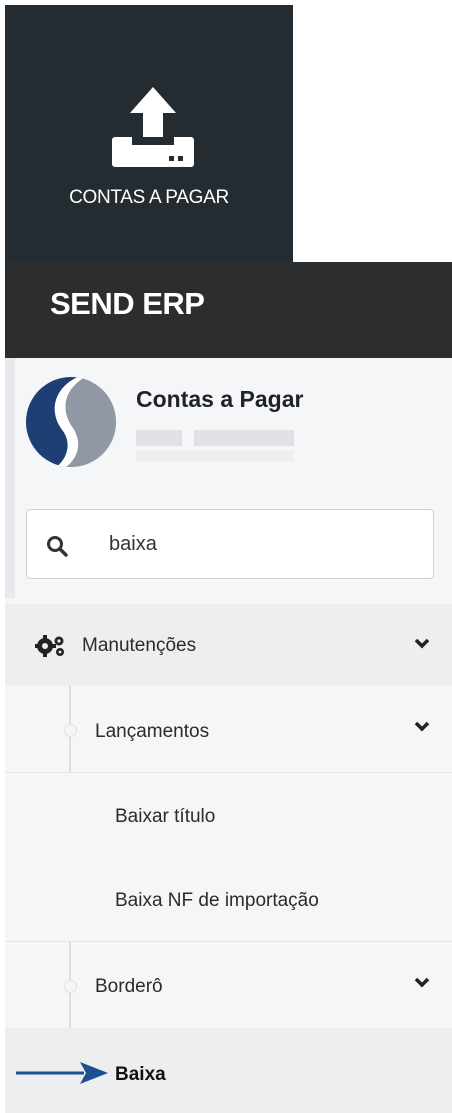  I want to click on menu-subitem-label: Baixa NF de importação, so click(217, 900).